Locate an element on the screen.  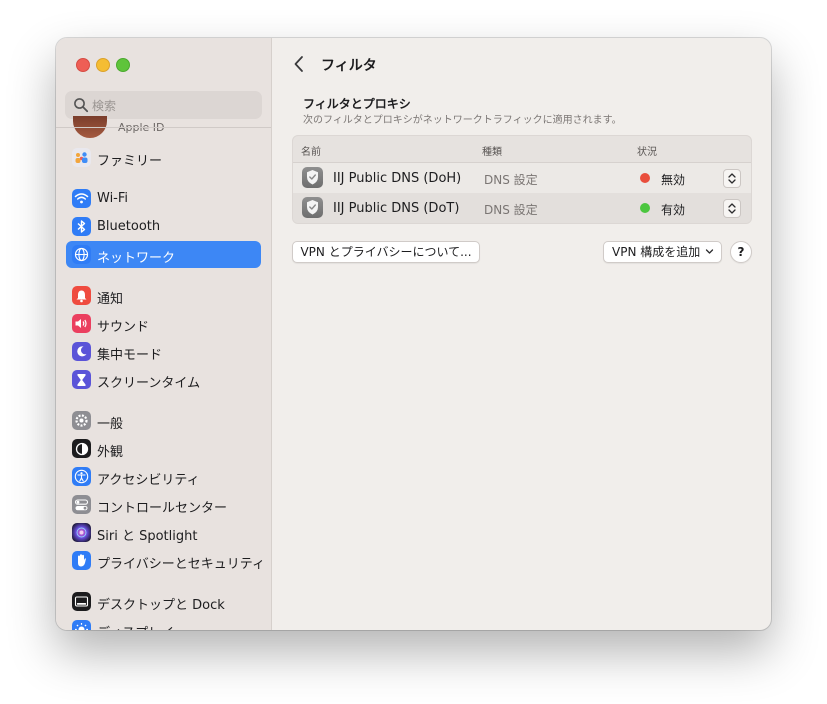
sidebar-item-network: ネットワーク is located at coordinates (163, 254).